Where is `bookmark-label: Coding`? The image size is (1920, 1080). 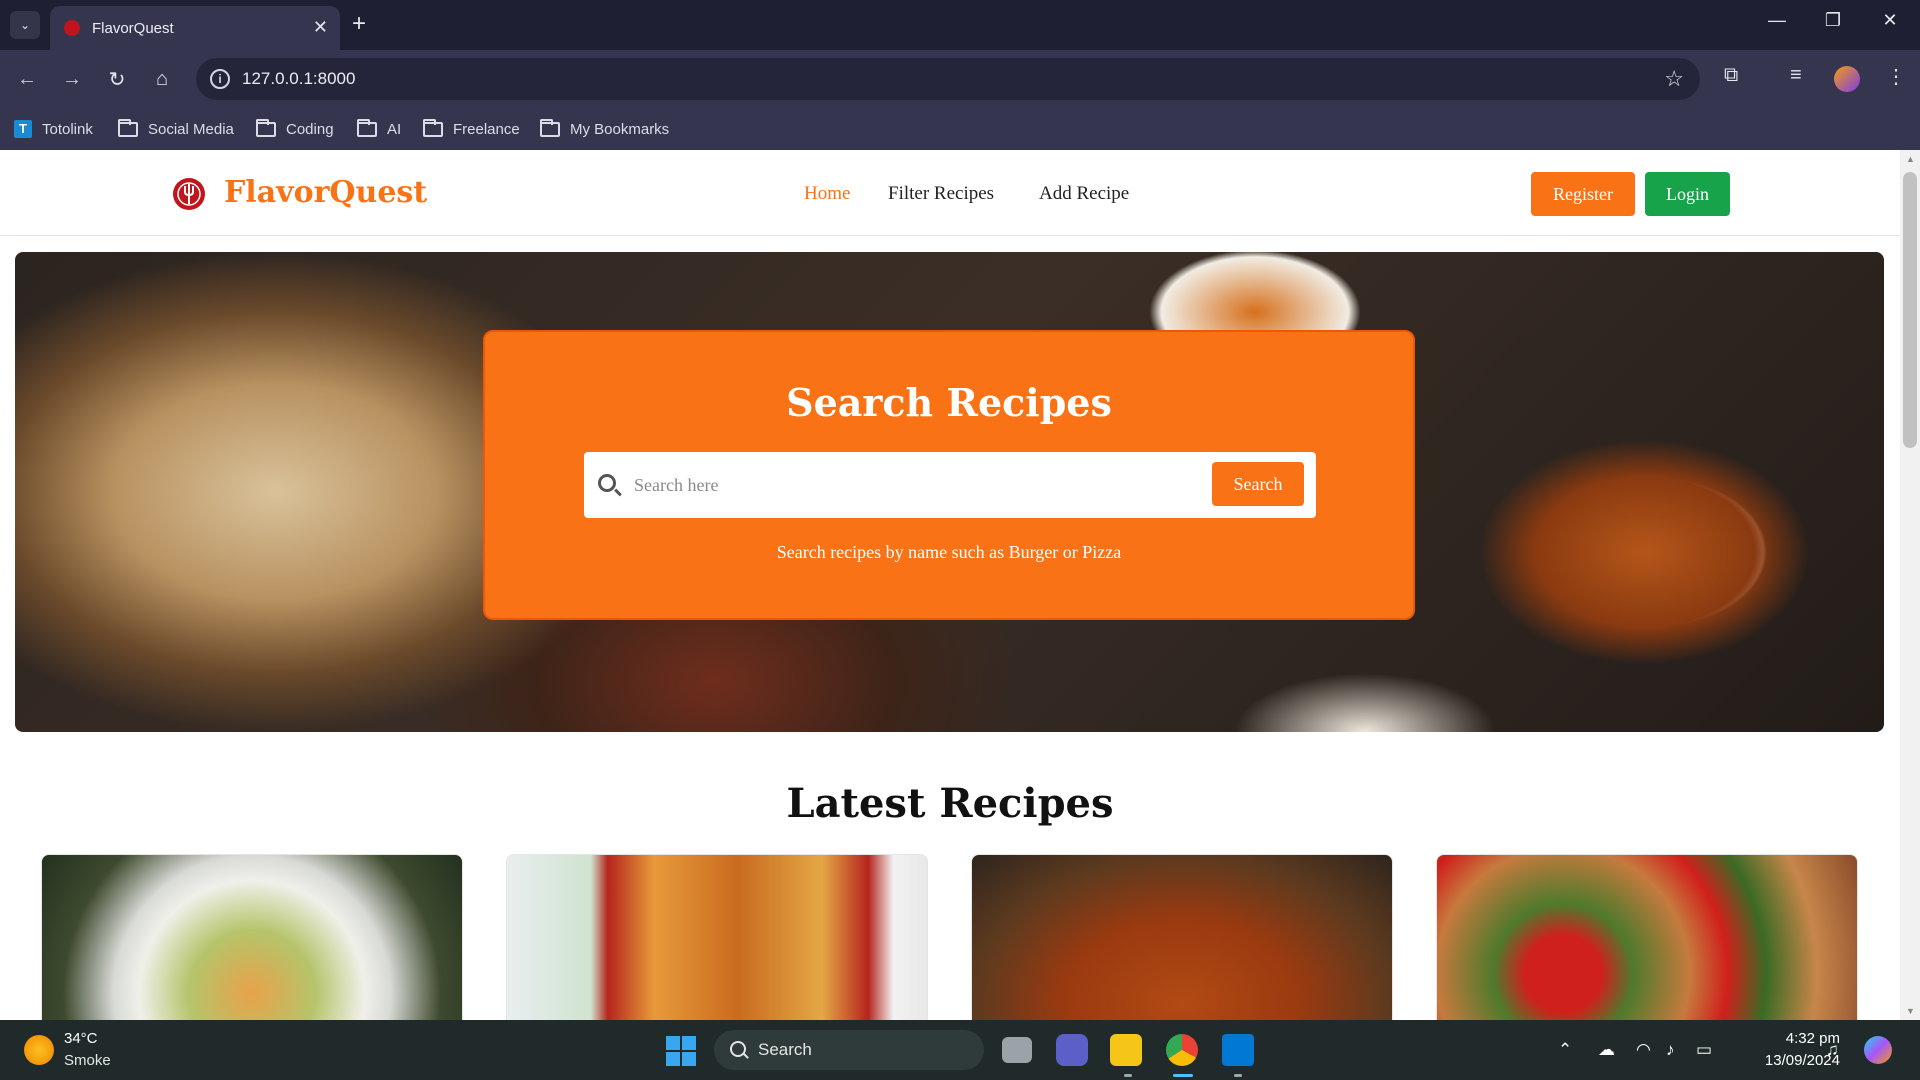
bookmark-label: Coding is located at coordinates (310, 129).